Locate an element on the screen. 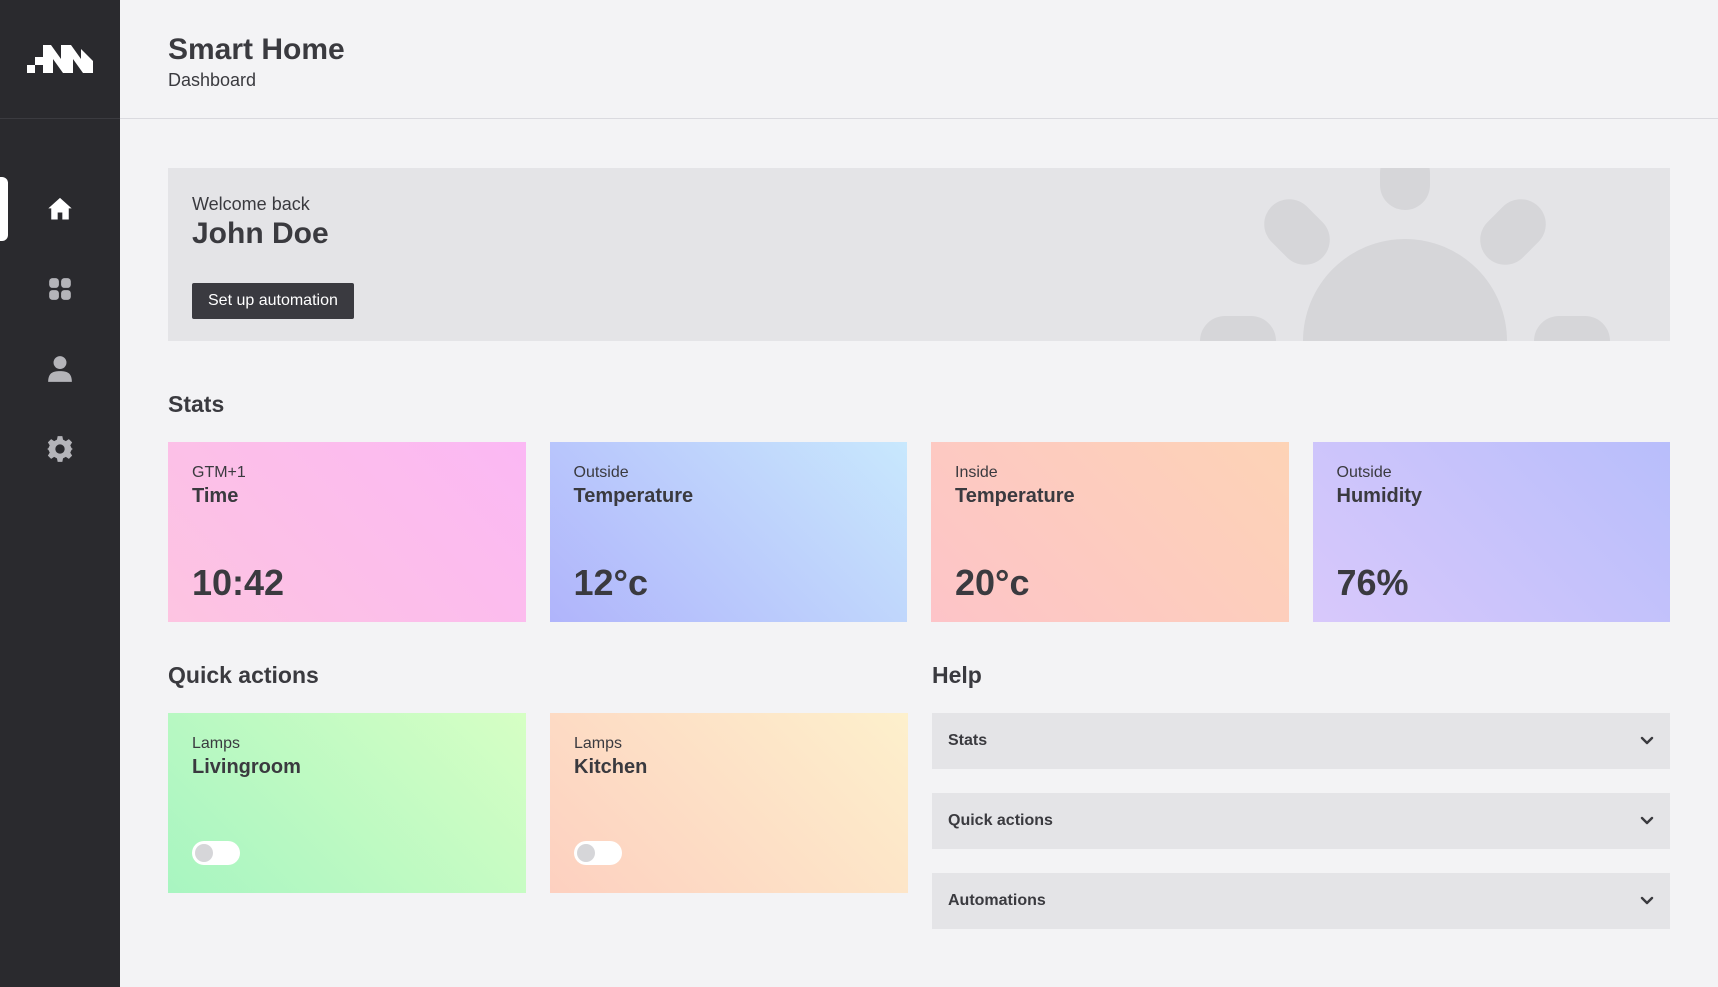 This screenshot has width=1718, height=987. quick-action-card-livingroom: Lamps Livingroom is located at coordinates (347, 803).